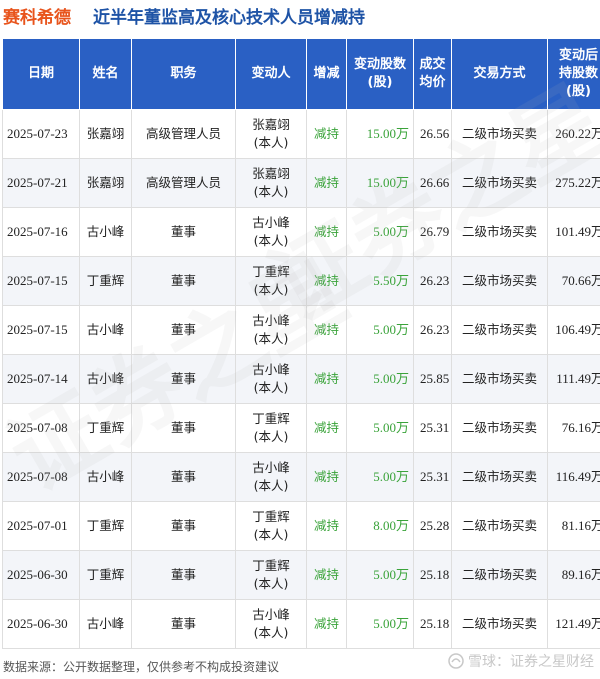 This screenshot has width=600, height=679. I want to click on col-after-line2: 持股数, so click(578, 73).